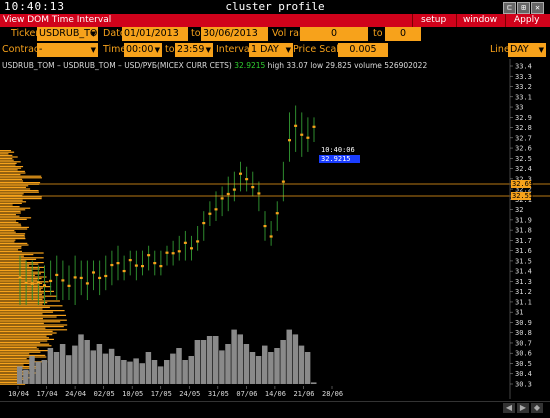 The height and width of the screenshot is (418, 550). What do you see at coordinates (526, 20) in the screenshot?
I see `apply-button: Apply` at bounding box center [526, 20].